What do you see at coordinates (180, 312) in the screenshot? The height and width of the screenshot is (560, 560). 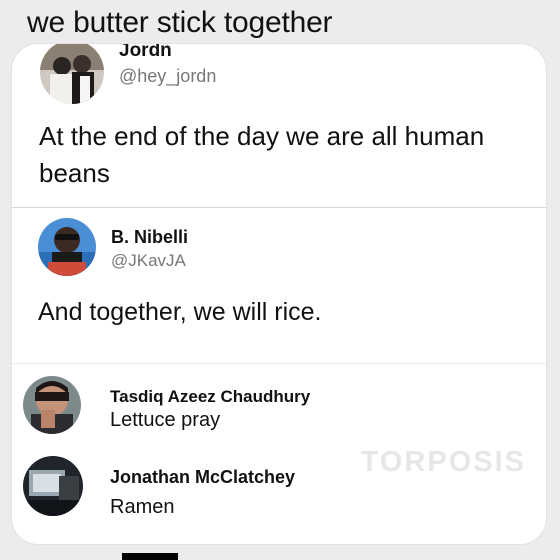 I see `tweet2-text: And together, we will rice.` at bounding box center [180, 312].